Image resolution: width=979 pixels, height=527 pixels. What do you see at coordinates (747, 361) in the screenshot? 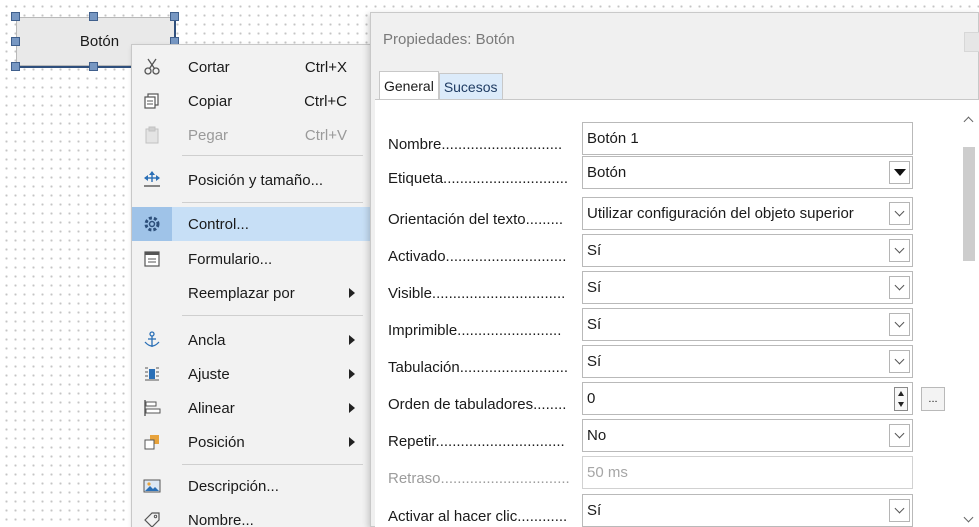
I see `tabstop-select: Sí` at bounding box center [747, 361].